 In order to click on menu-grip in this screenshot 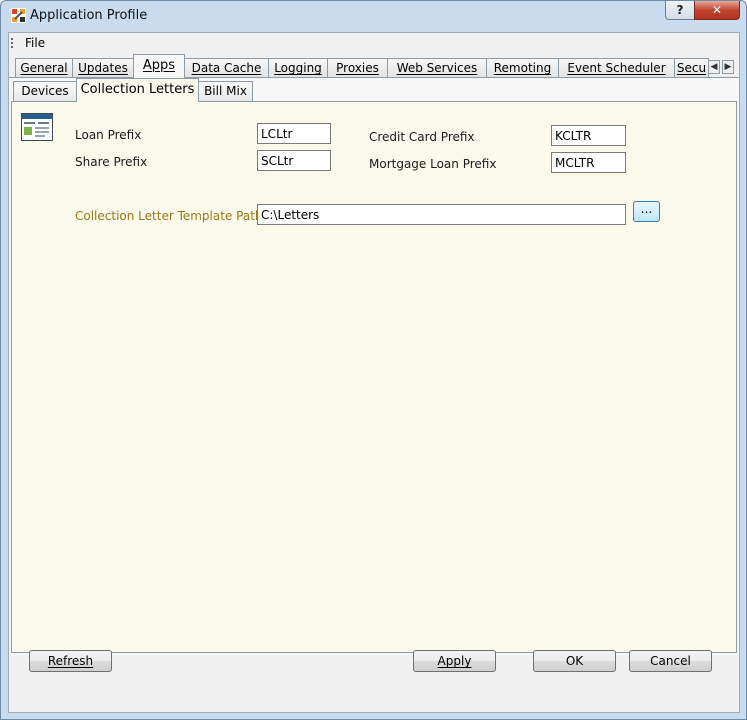, I will do `click(12, 43)`.